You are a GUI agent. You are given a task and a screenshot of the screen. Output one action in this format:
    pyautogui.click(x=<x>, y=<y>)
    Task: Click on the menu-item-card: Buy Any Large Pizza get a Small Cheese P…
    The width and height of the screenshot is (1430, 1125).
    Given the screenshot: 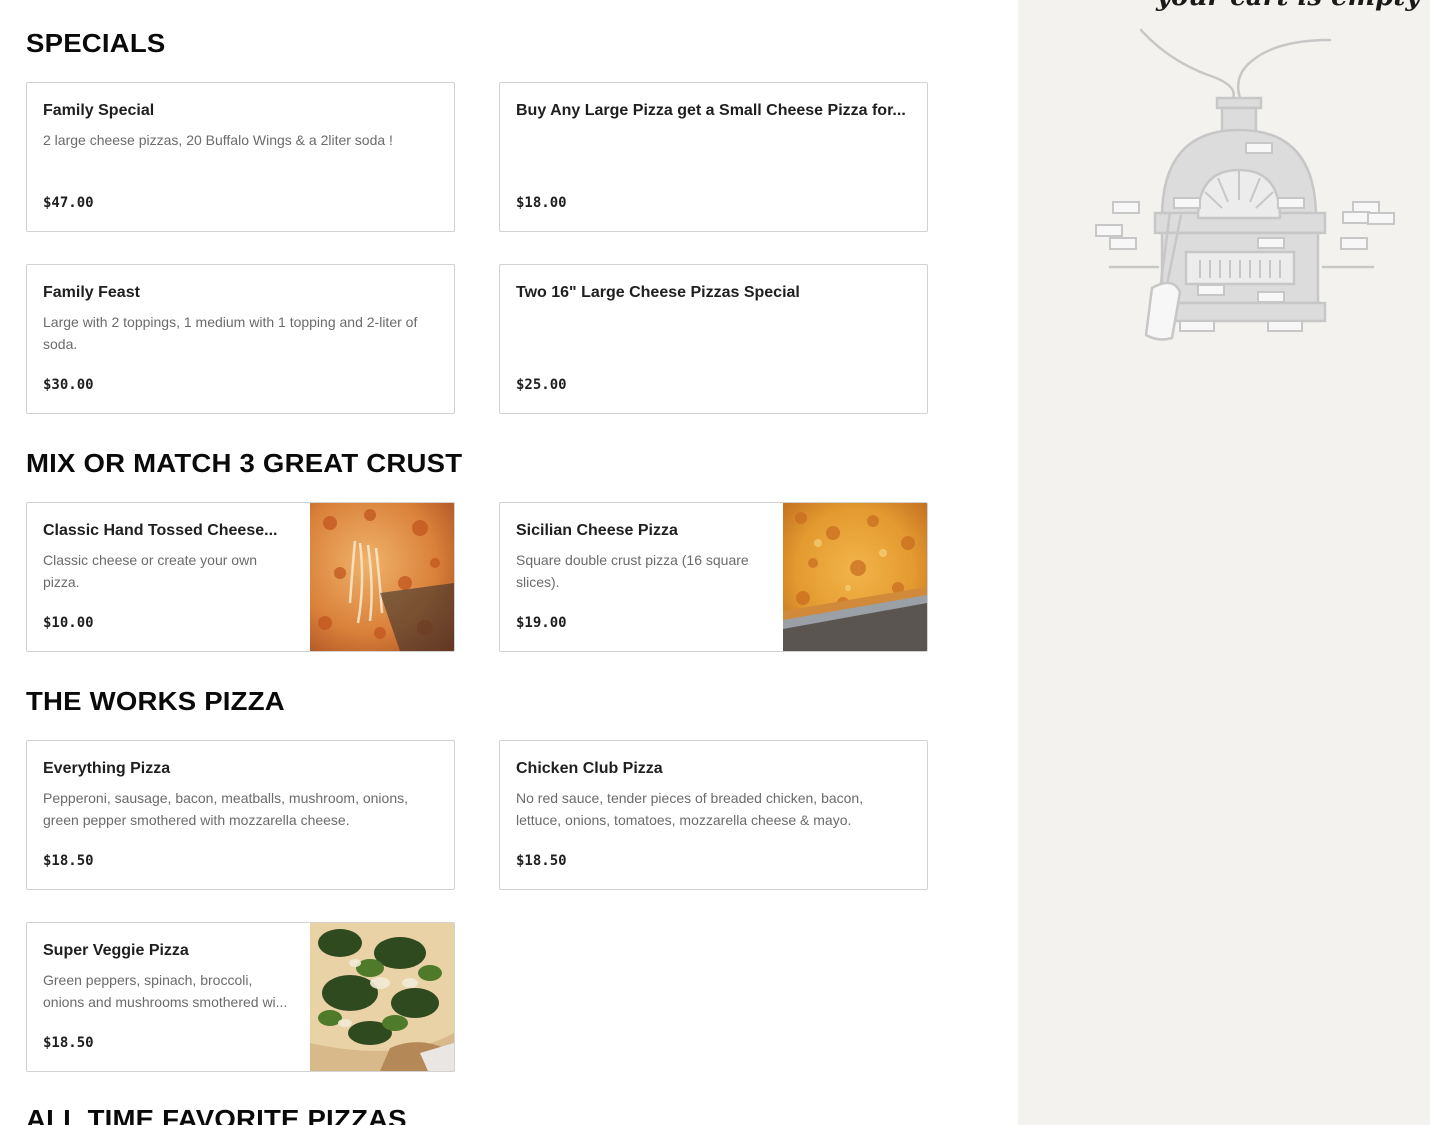 What is the action you would take?
    pyautogui.click(x=713, y=157)
    